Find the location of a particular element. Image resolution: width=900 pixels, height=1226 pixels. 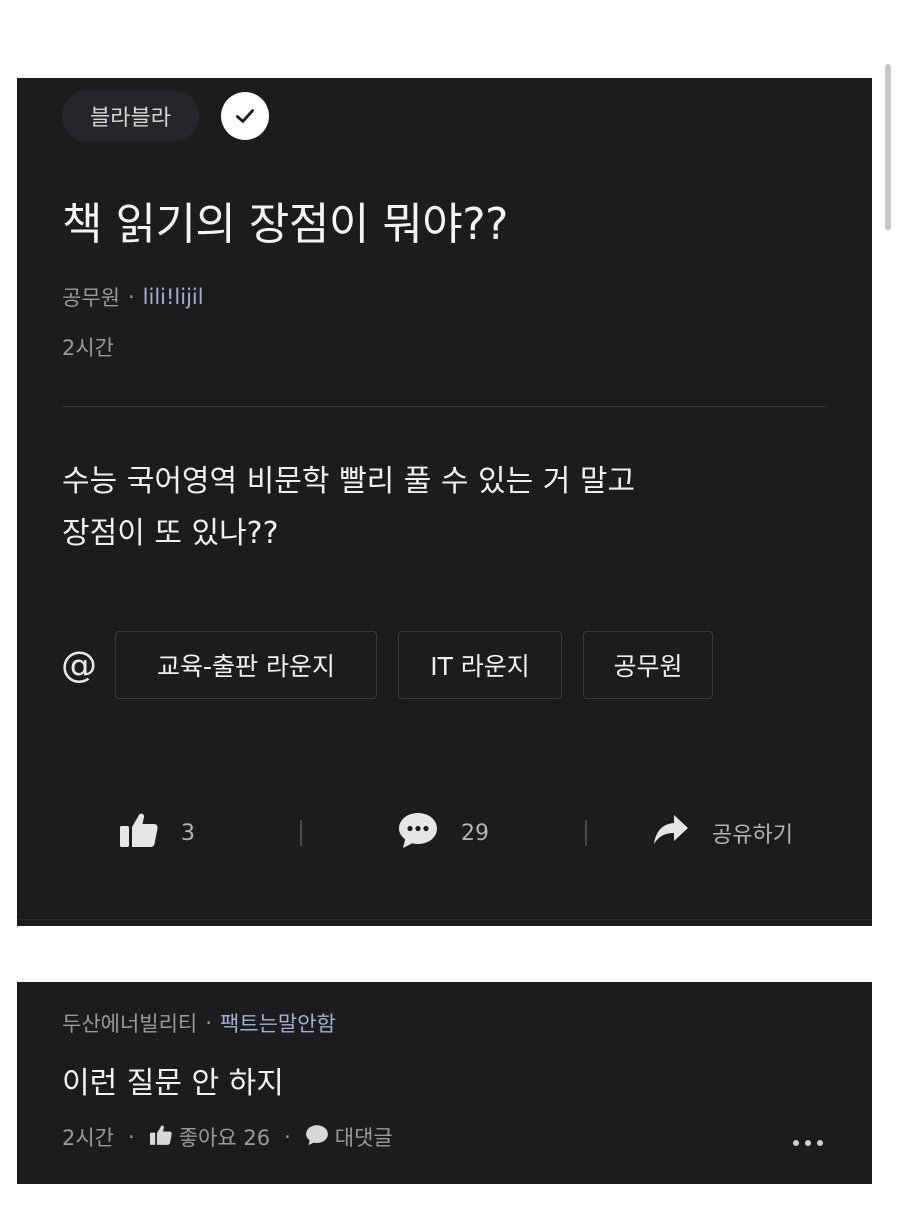

like-button: 3 is located at coordinates (157, 833).